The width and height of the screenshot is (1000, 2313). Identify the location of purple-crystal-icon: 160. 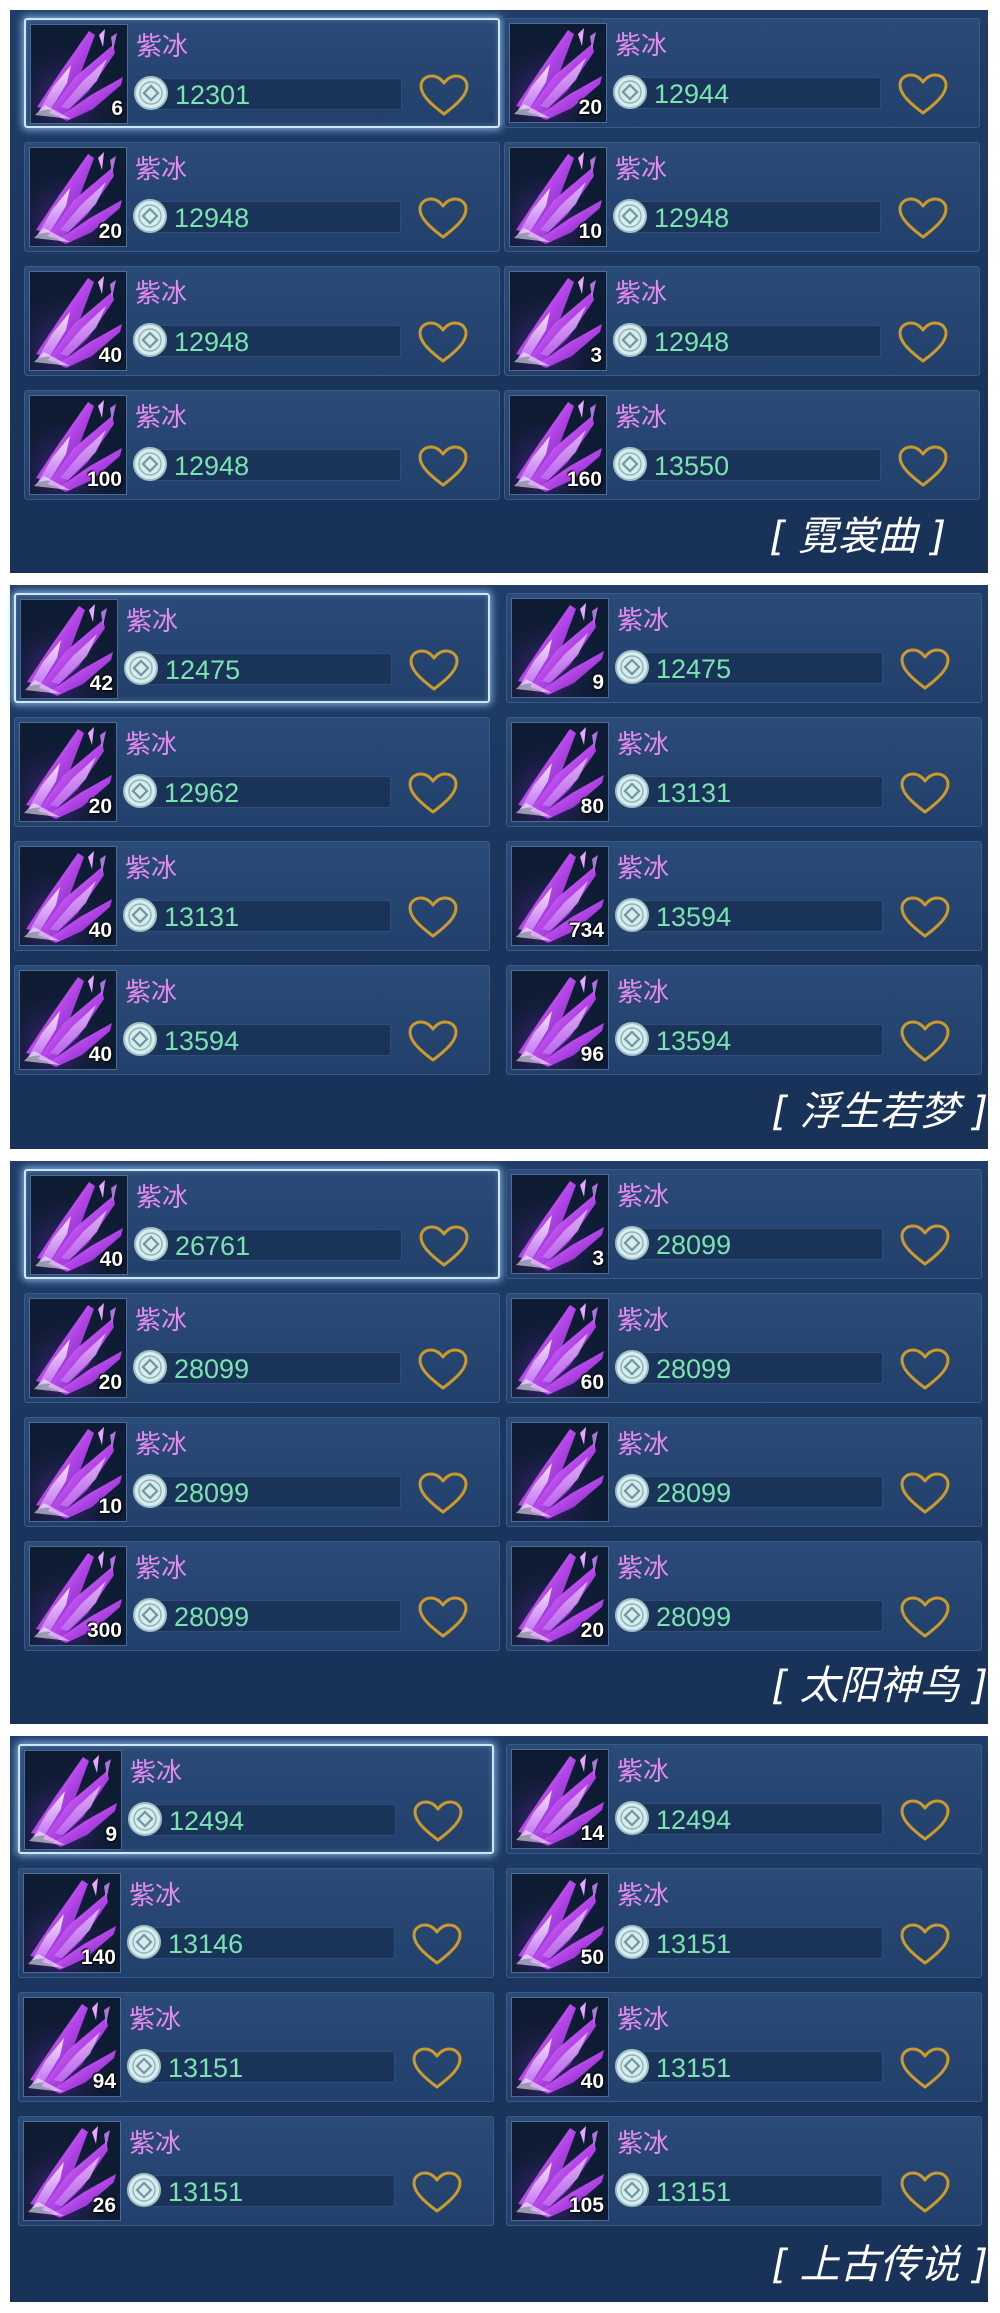
(558, 445).